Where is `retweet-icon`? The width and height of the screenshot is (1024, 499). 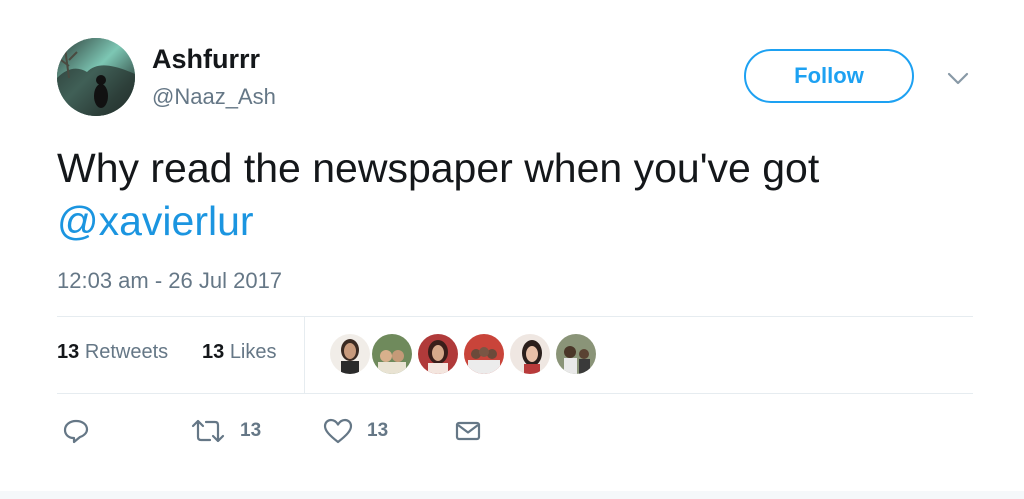
retweet-icon is located at coordinates (208, 431).